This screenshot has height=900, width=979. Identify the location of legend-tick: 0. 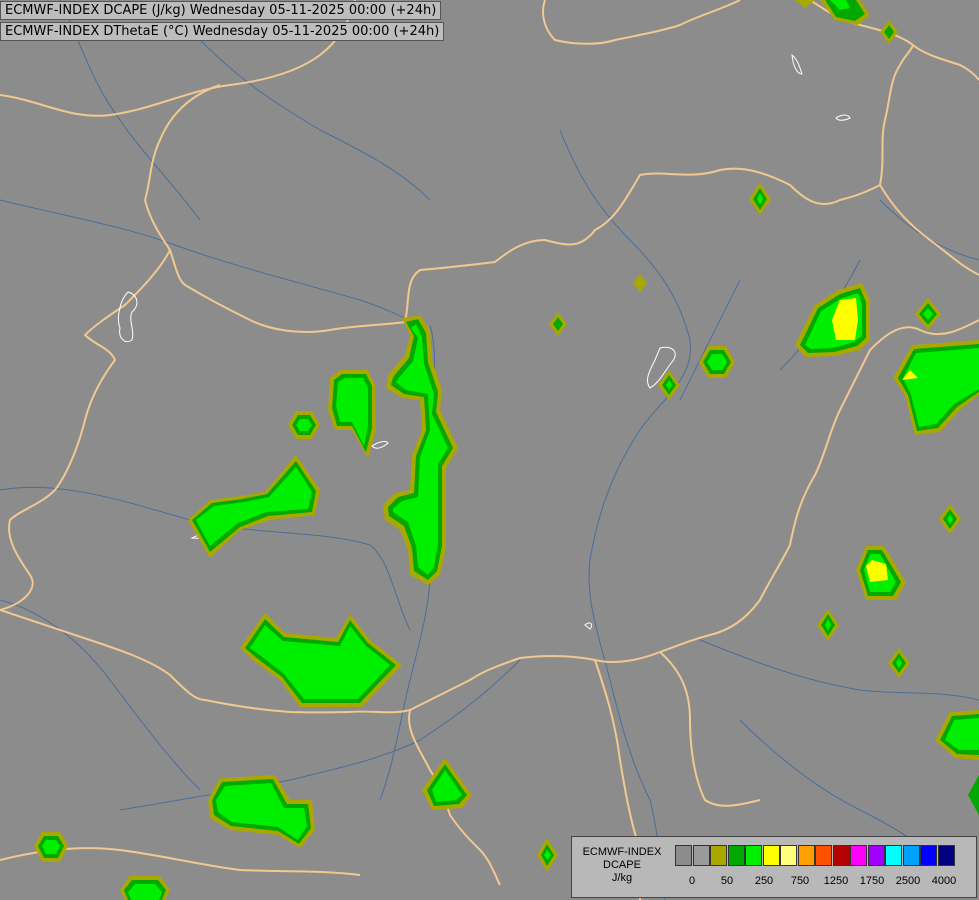
(692, 881).